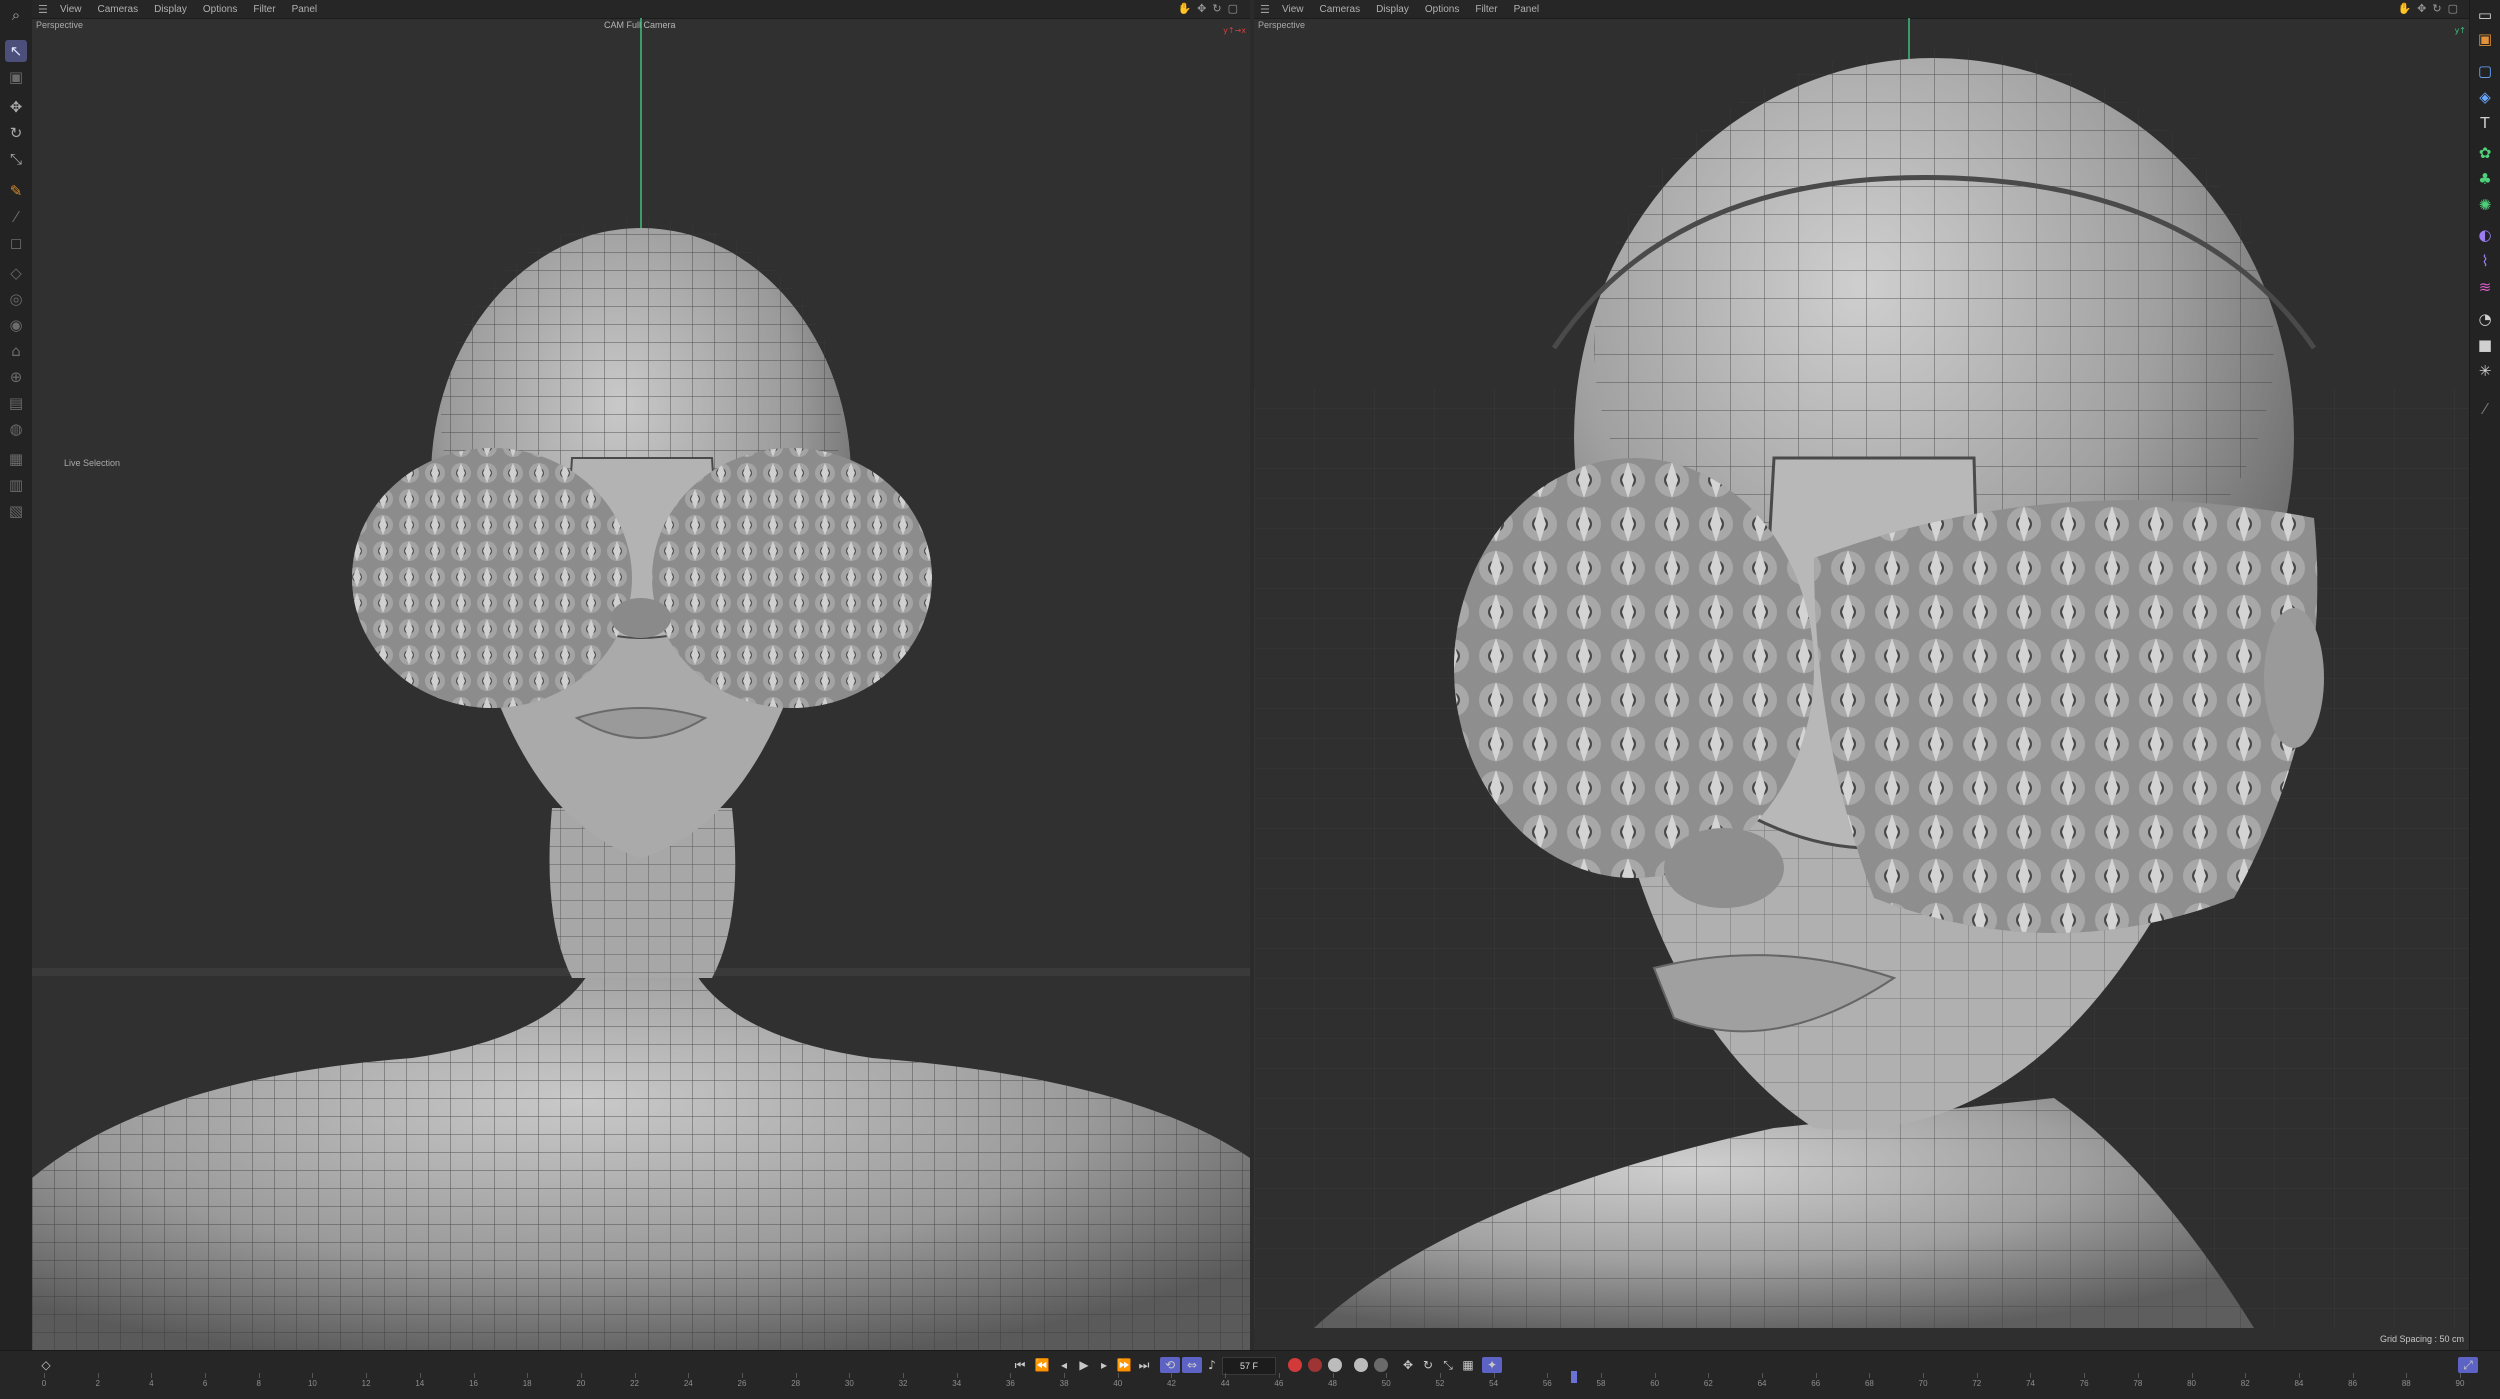  Describe the element at coordinates (1084, 1365) in the screenshot. I see `play-icon: ▶` at that location.